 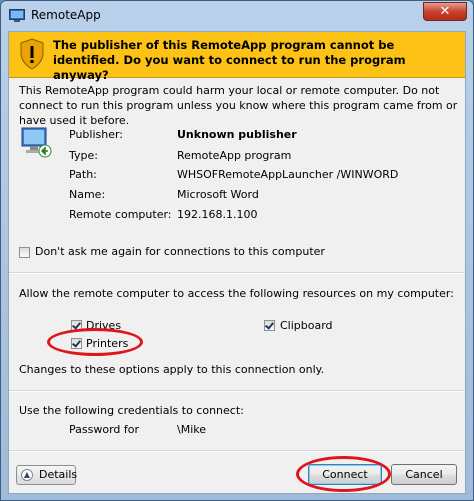 I want to click on name-label: Name:, so click(x=87, y=194).